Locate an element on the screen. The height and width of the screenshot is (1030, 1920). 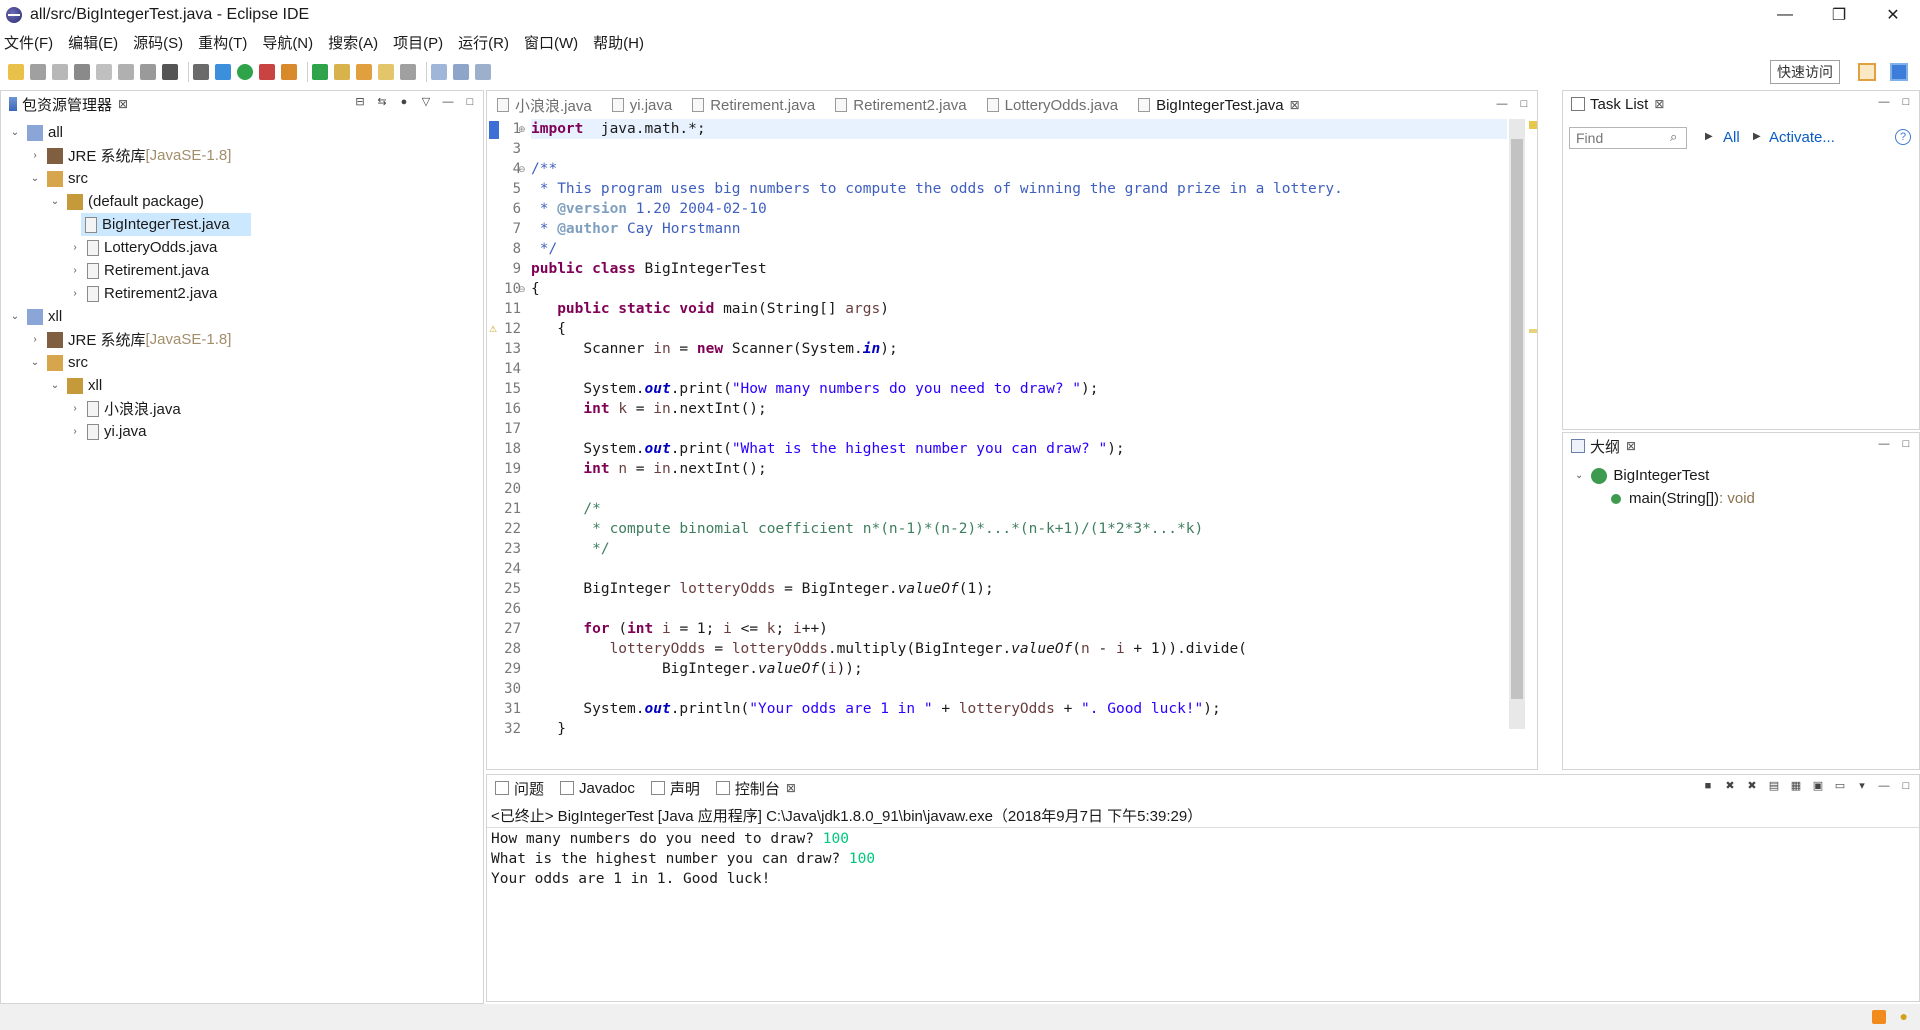
menu-item: 帮助(H) is located at coordinates (618, 42).